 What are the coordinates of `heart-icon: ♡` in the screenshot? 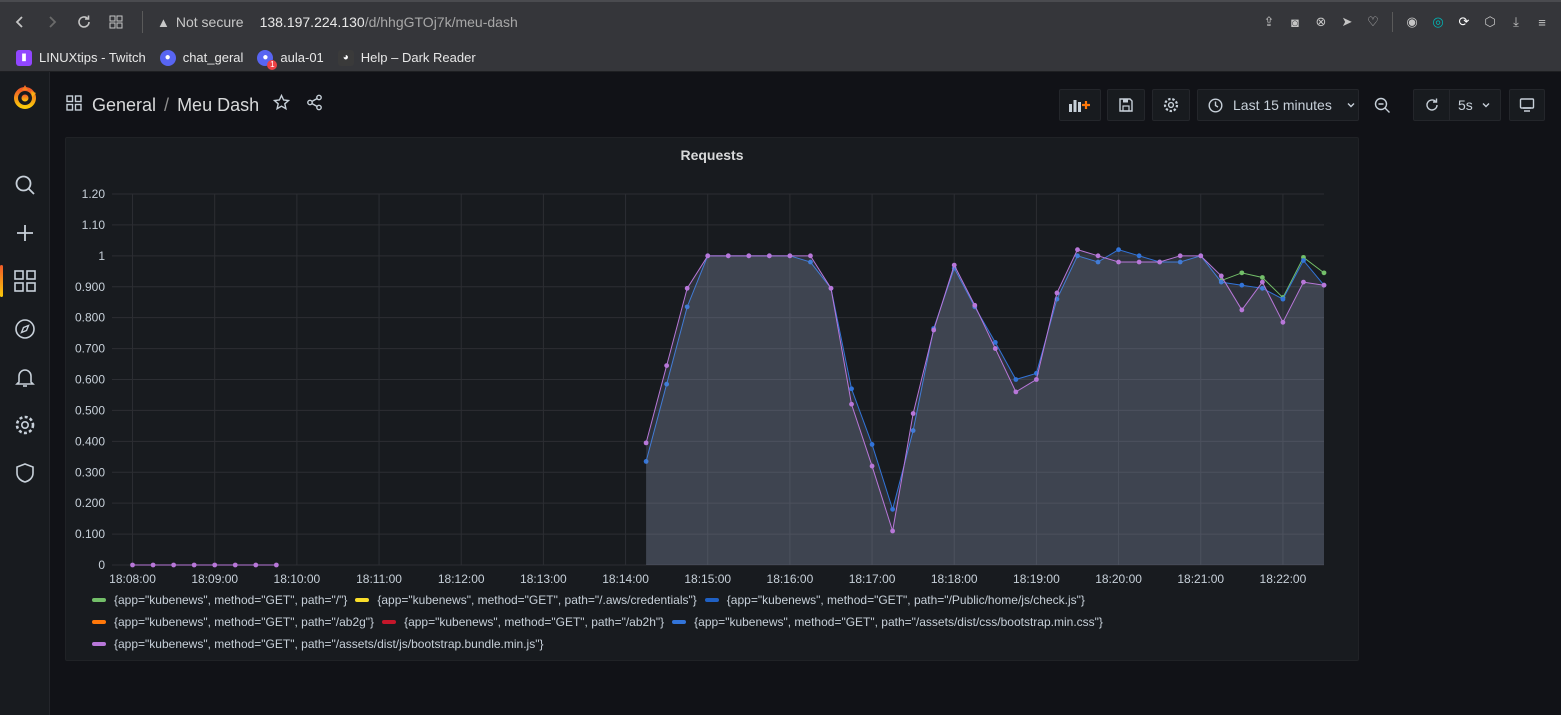 It's located at (1373, 22).